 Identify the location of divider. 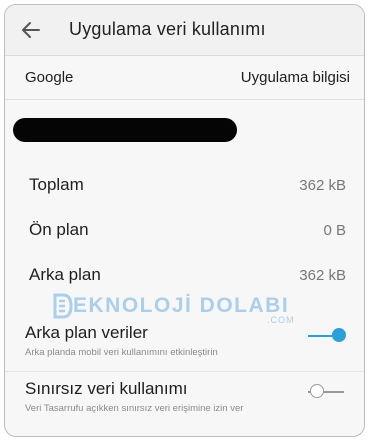
(184, 371).